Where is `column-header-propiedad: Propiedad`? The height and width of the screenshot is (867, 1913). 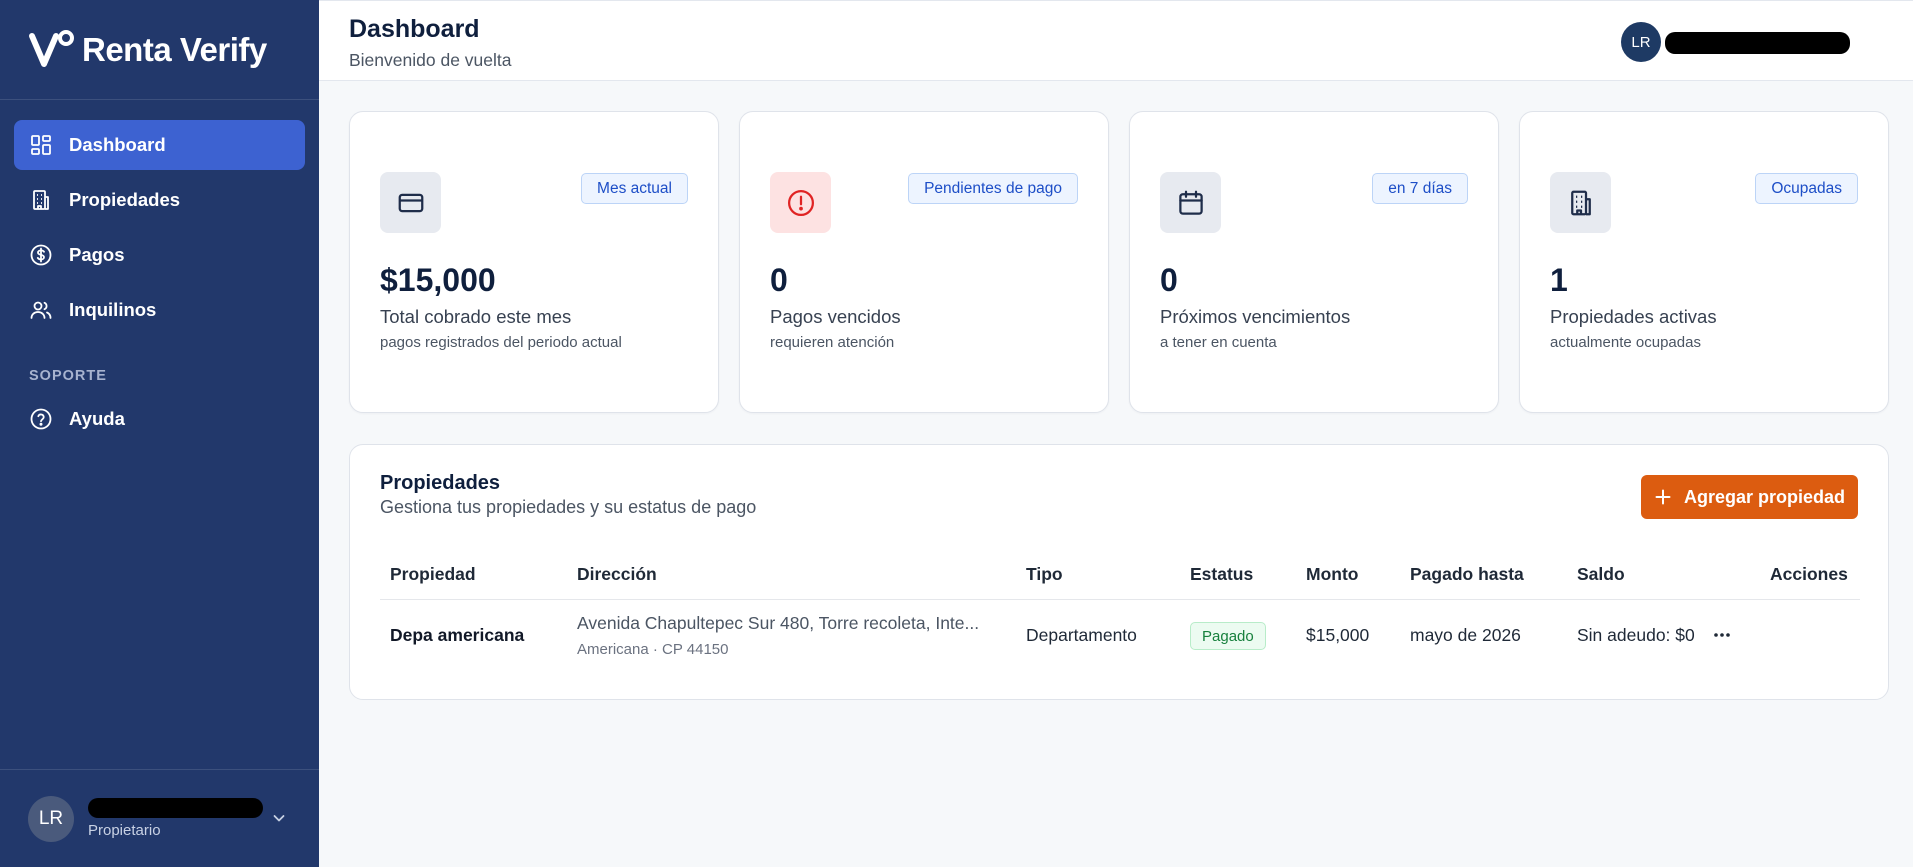 column-header-propiedad: Propiedad is located at coordinates (433, 574).